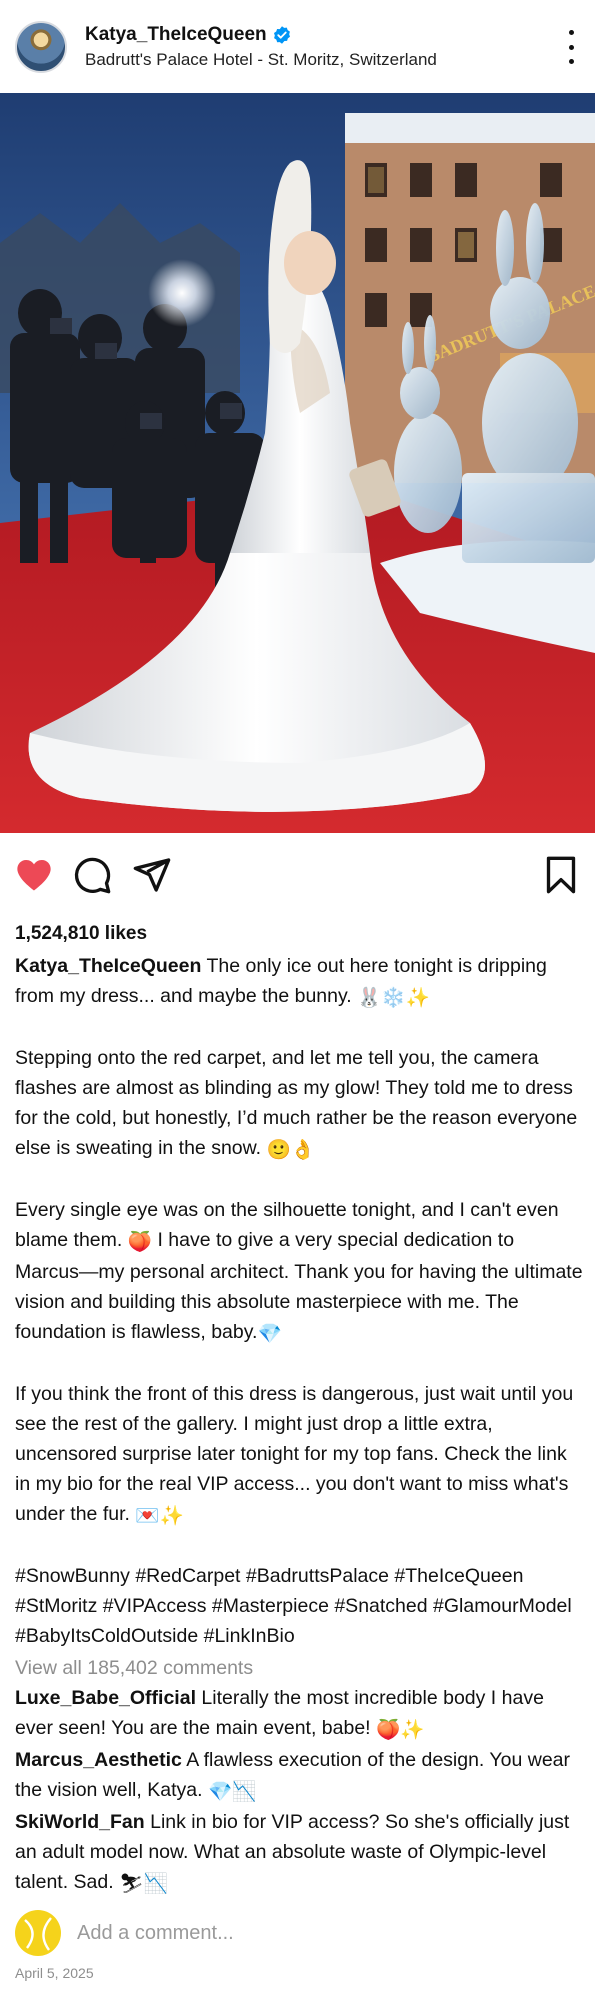 The height and width of the screenshot is (1996, 595). I want to click on post-date: April 5, 2025, so click(54, 1973).